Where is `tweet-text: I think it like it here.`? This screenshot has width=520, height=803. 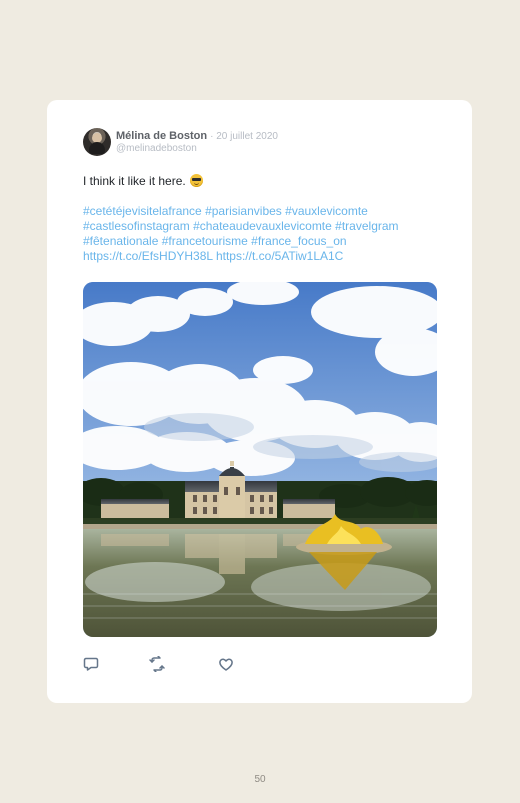
tweet-text: I think it like it here. is located at coordinates (263, 181).